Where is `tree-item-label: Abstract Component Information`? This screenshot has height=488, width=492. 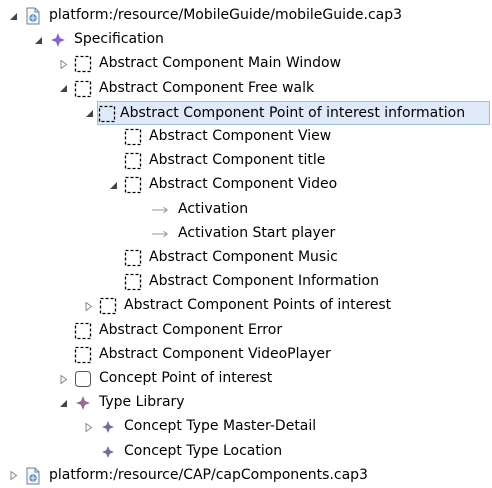 tree-item-label: Abstract Component Information is located at coordinates (264, 281).